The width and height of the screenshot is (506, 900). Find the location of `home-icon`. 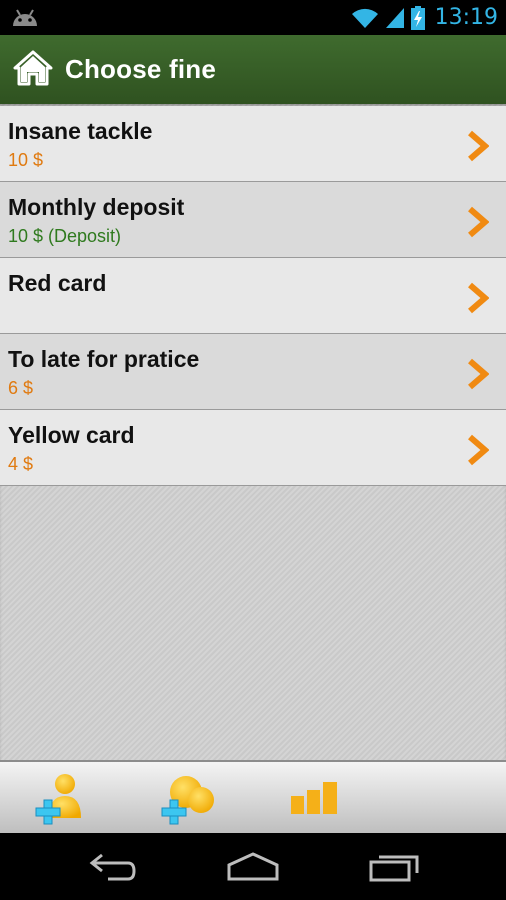

home-icon is located at coordinates (33, 68).